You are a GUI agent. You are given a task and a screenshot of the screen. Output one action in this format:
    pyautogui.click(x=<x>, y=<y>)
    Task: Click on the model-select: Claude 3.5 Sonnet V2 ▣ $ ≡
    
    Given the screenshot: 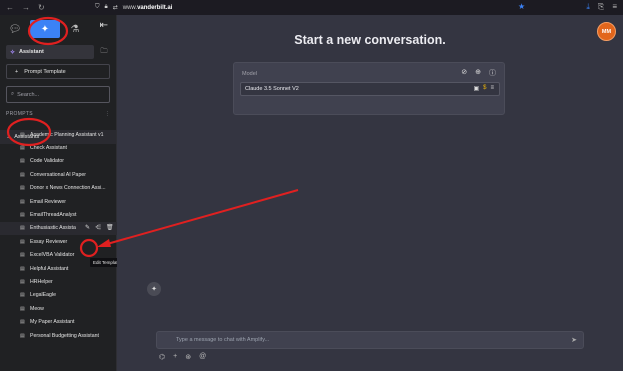 What is the action you would take?
    pyautogui.click(x=370, y=89)
    